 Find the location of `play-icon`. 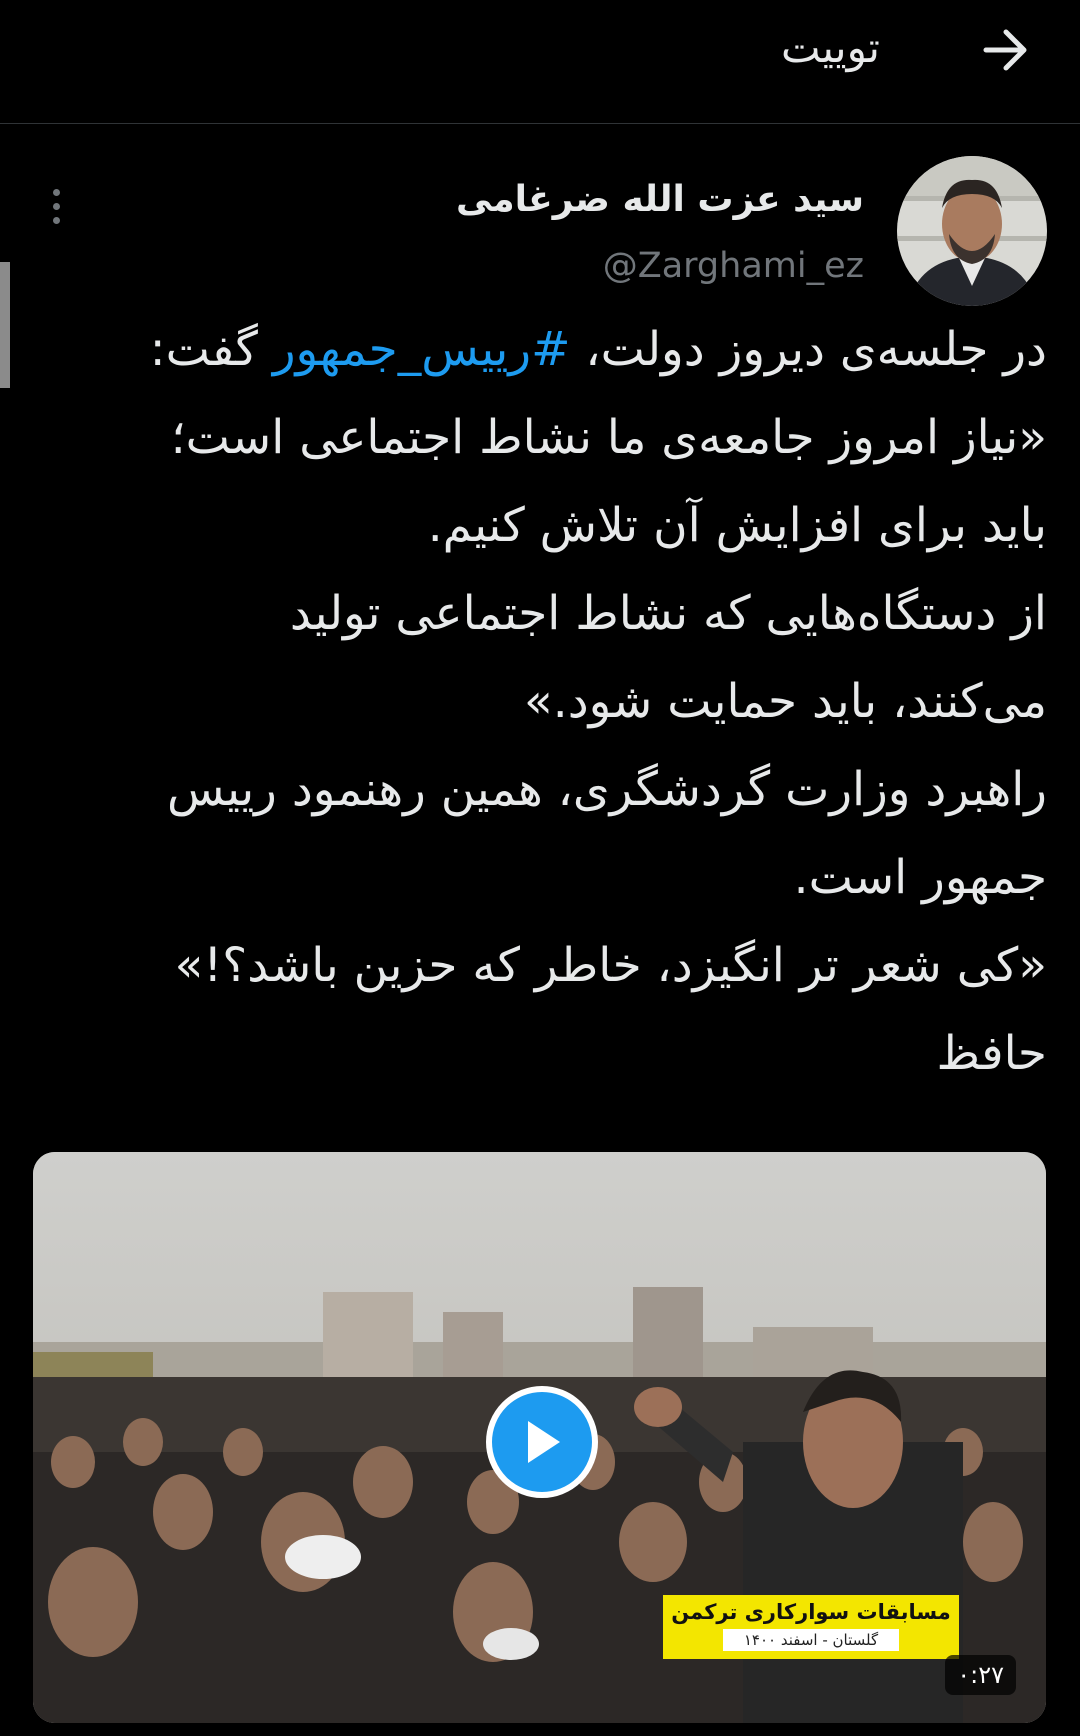

play-icon is located at coordinates (544, 1442).